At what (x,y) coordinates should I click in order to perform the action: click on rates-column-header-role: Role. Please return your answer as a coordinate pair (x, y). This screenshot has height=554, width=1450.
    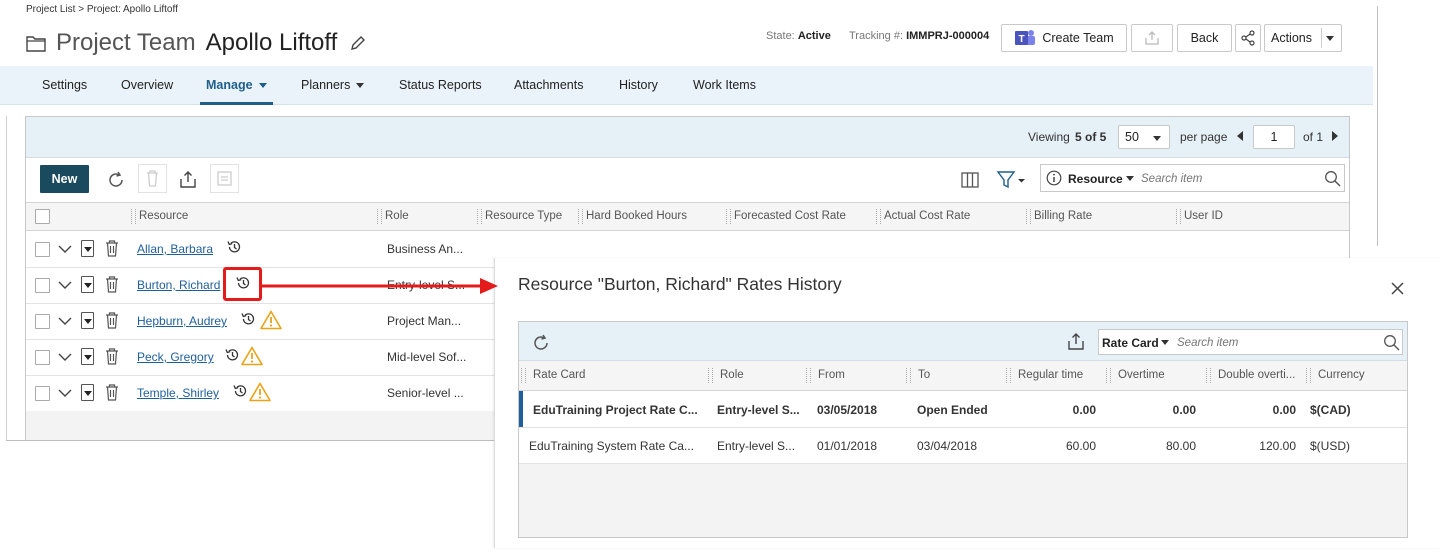
    Looking at the image, I should click on (755, 375).